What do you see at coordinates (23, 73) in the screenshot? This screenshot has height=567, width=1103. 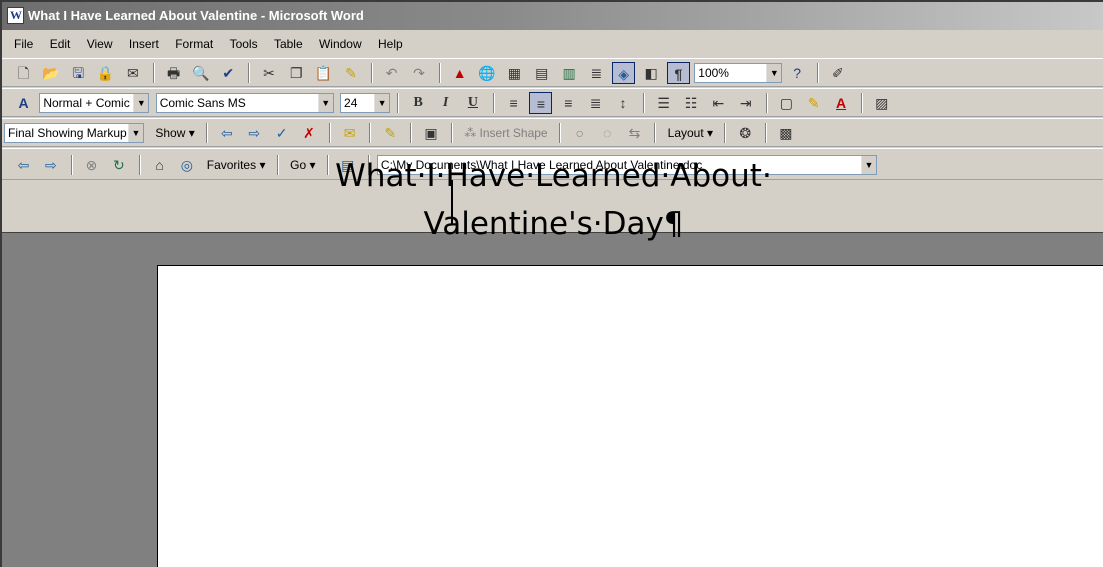 I see `new-document-icon: 🗋` at bounding box center [23, 73].